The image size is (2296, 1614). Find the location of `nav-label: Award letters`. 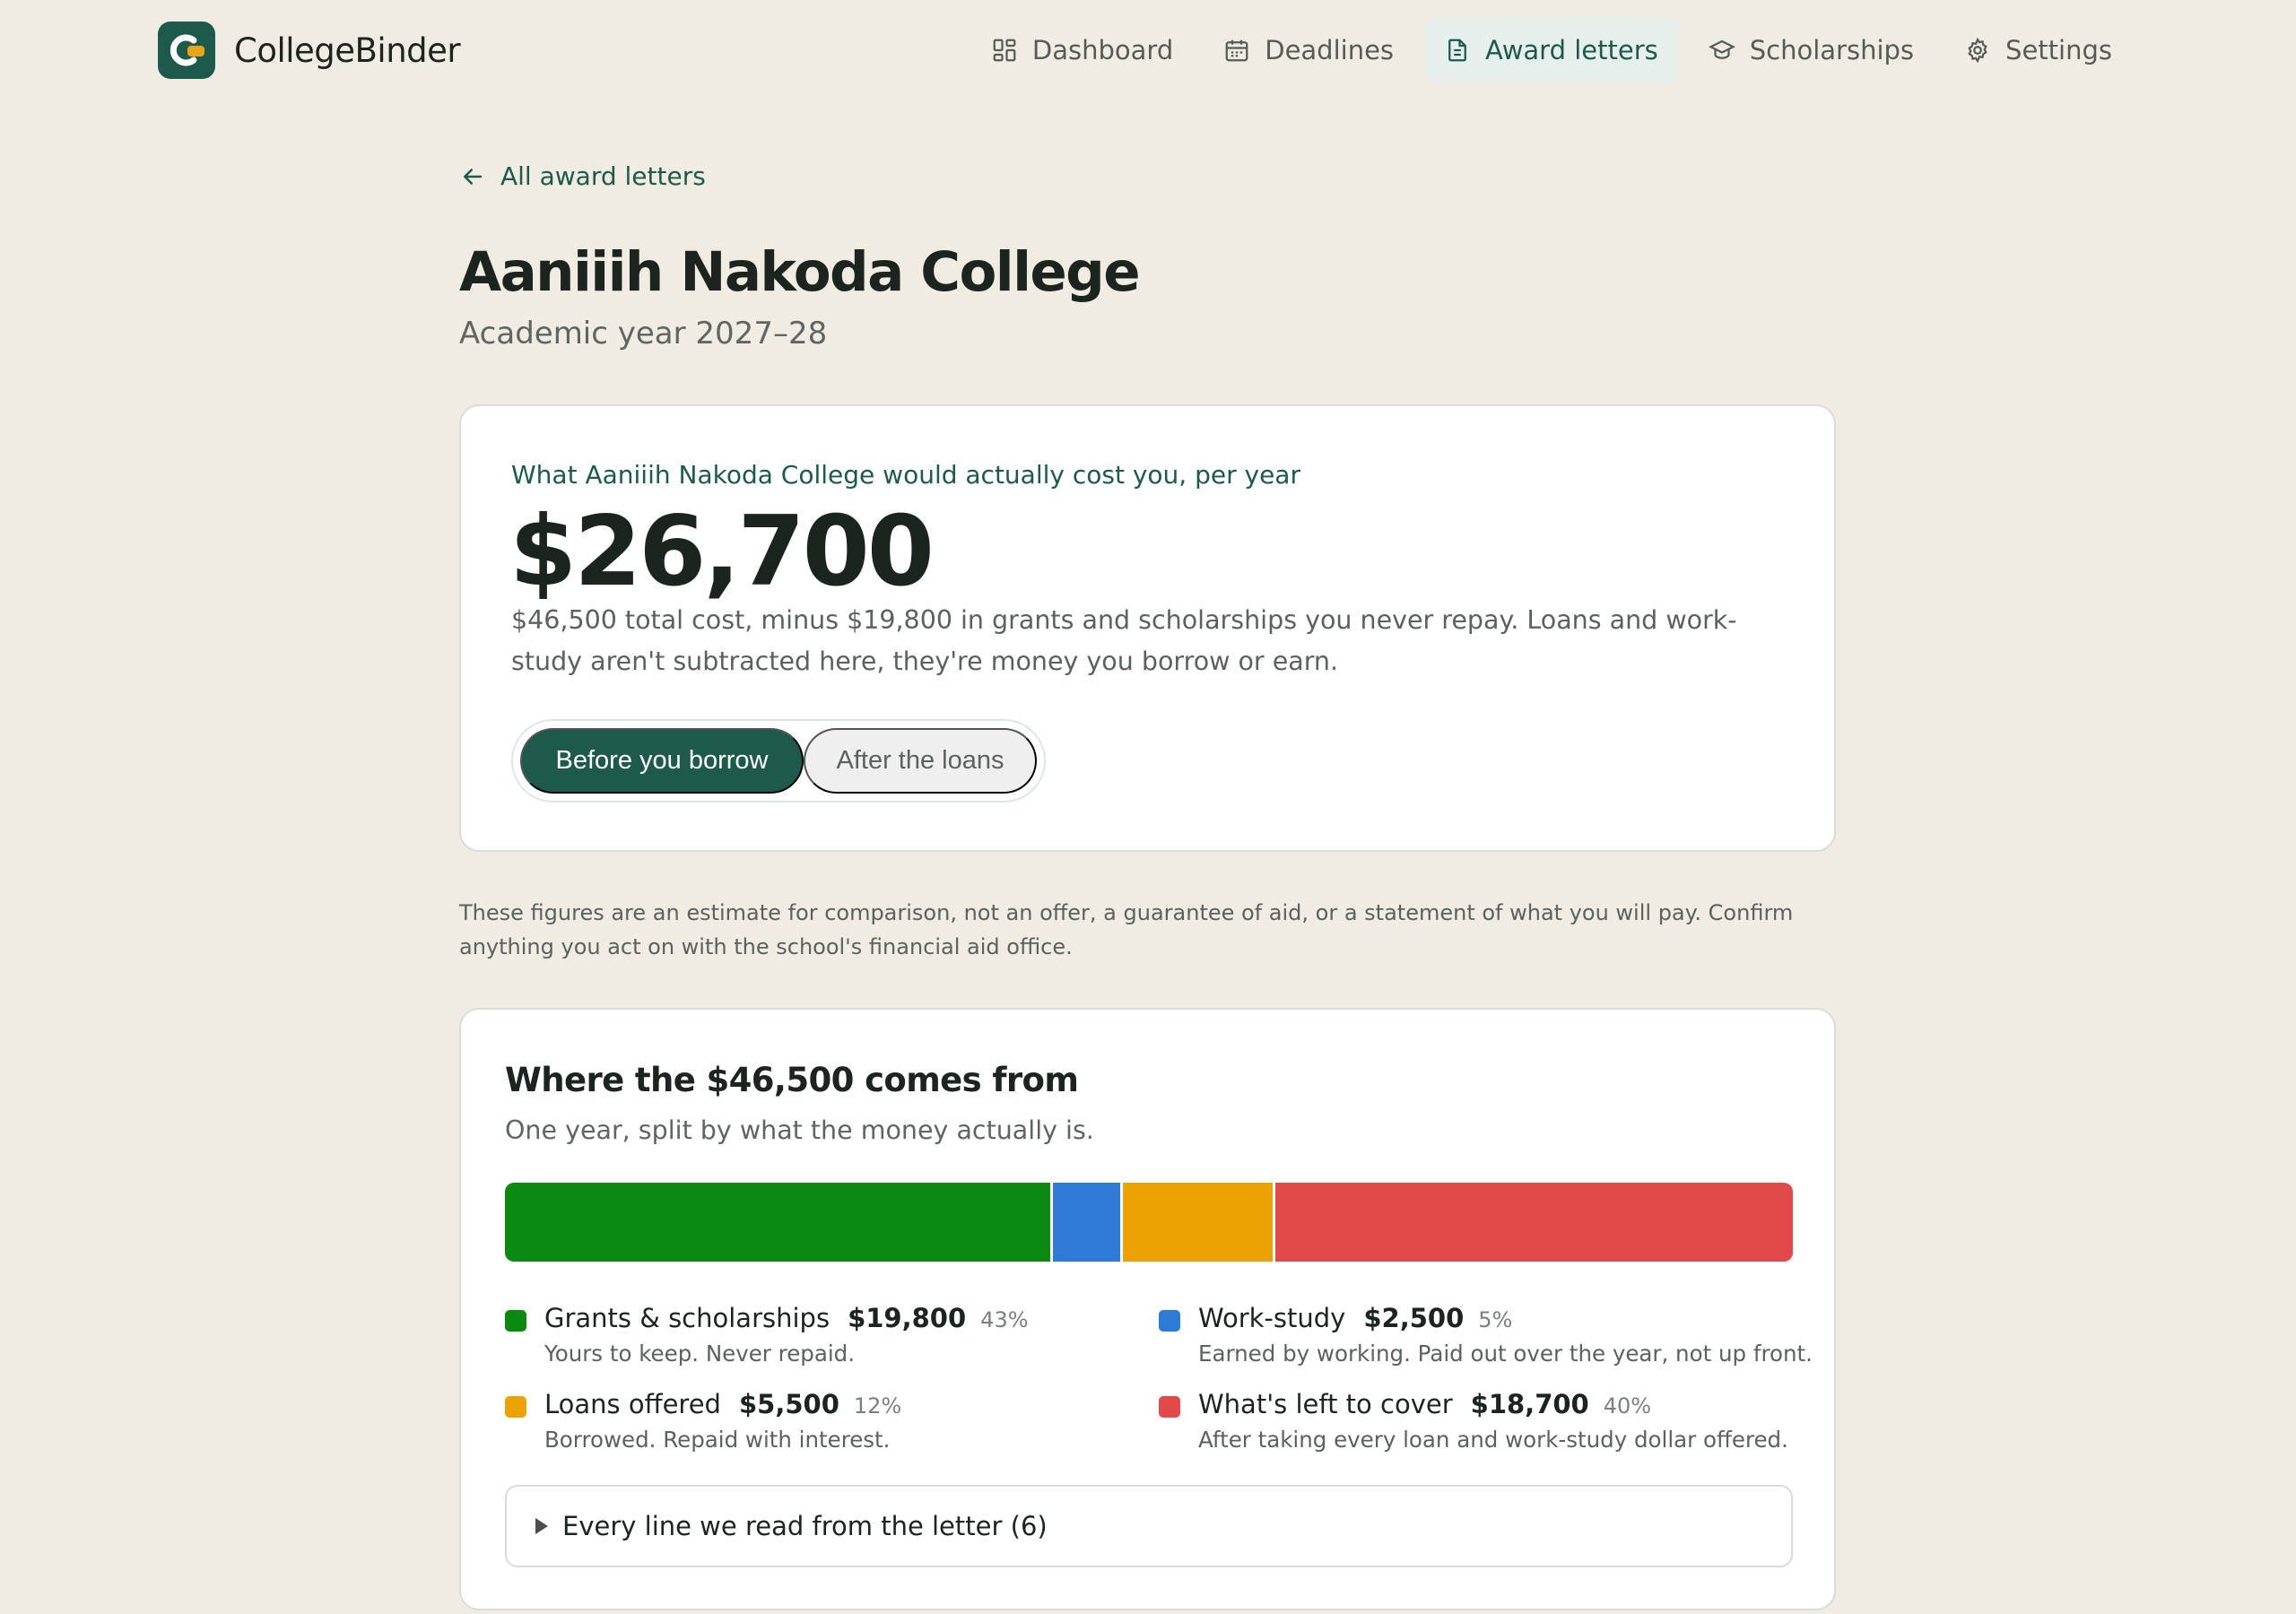

nav-label: Award letters is located at coordinates (1571, 50).